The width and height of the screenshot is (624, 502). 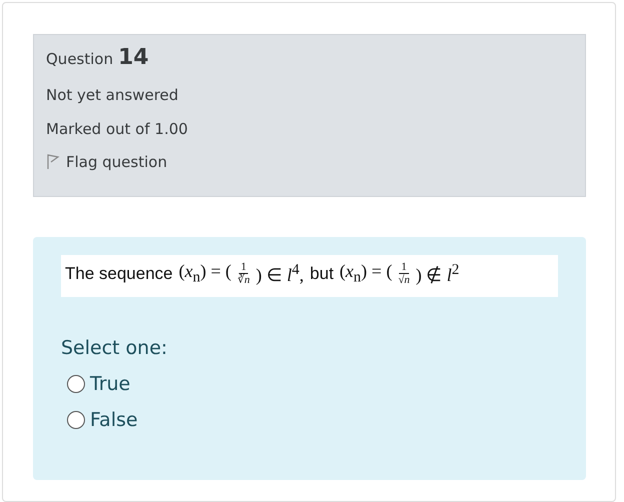 What do you see at coordinates (133, 57) in the screenshot?
I see `question-number: 14` at bounding box center [133, 57].